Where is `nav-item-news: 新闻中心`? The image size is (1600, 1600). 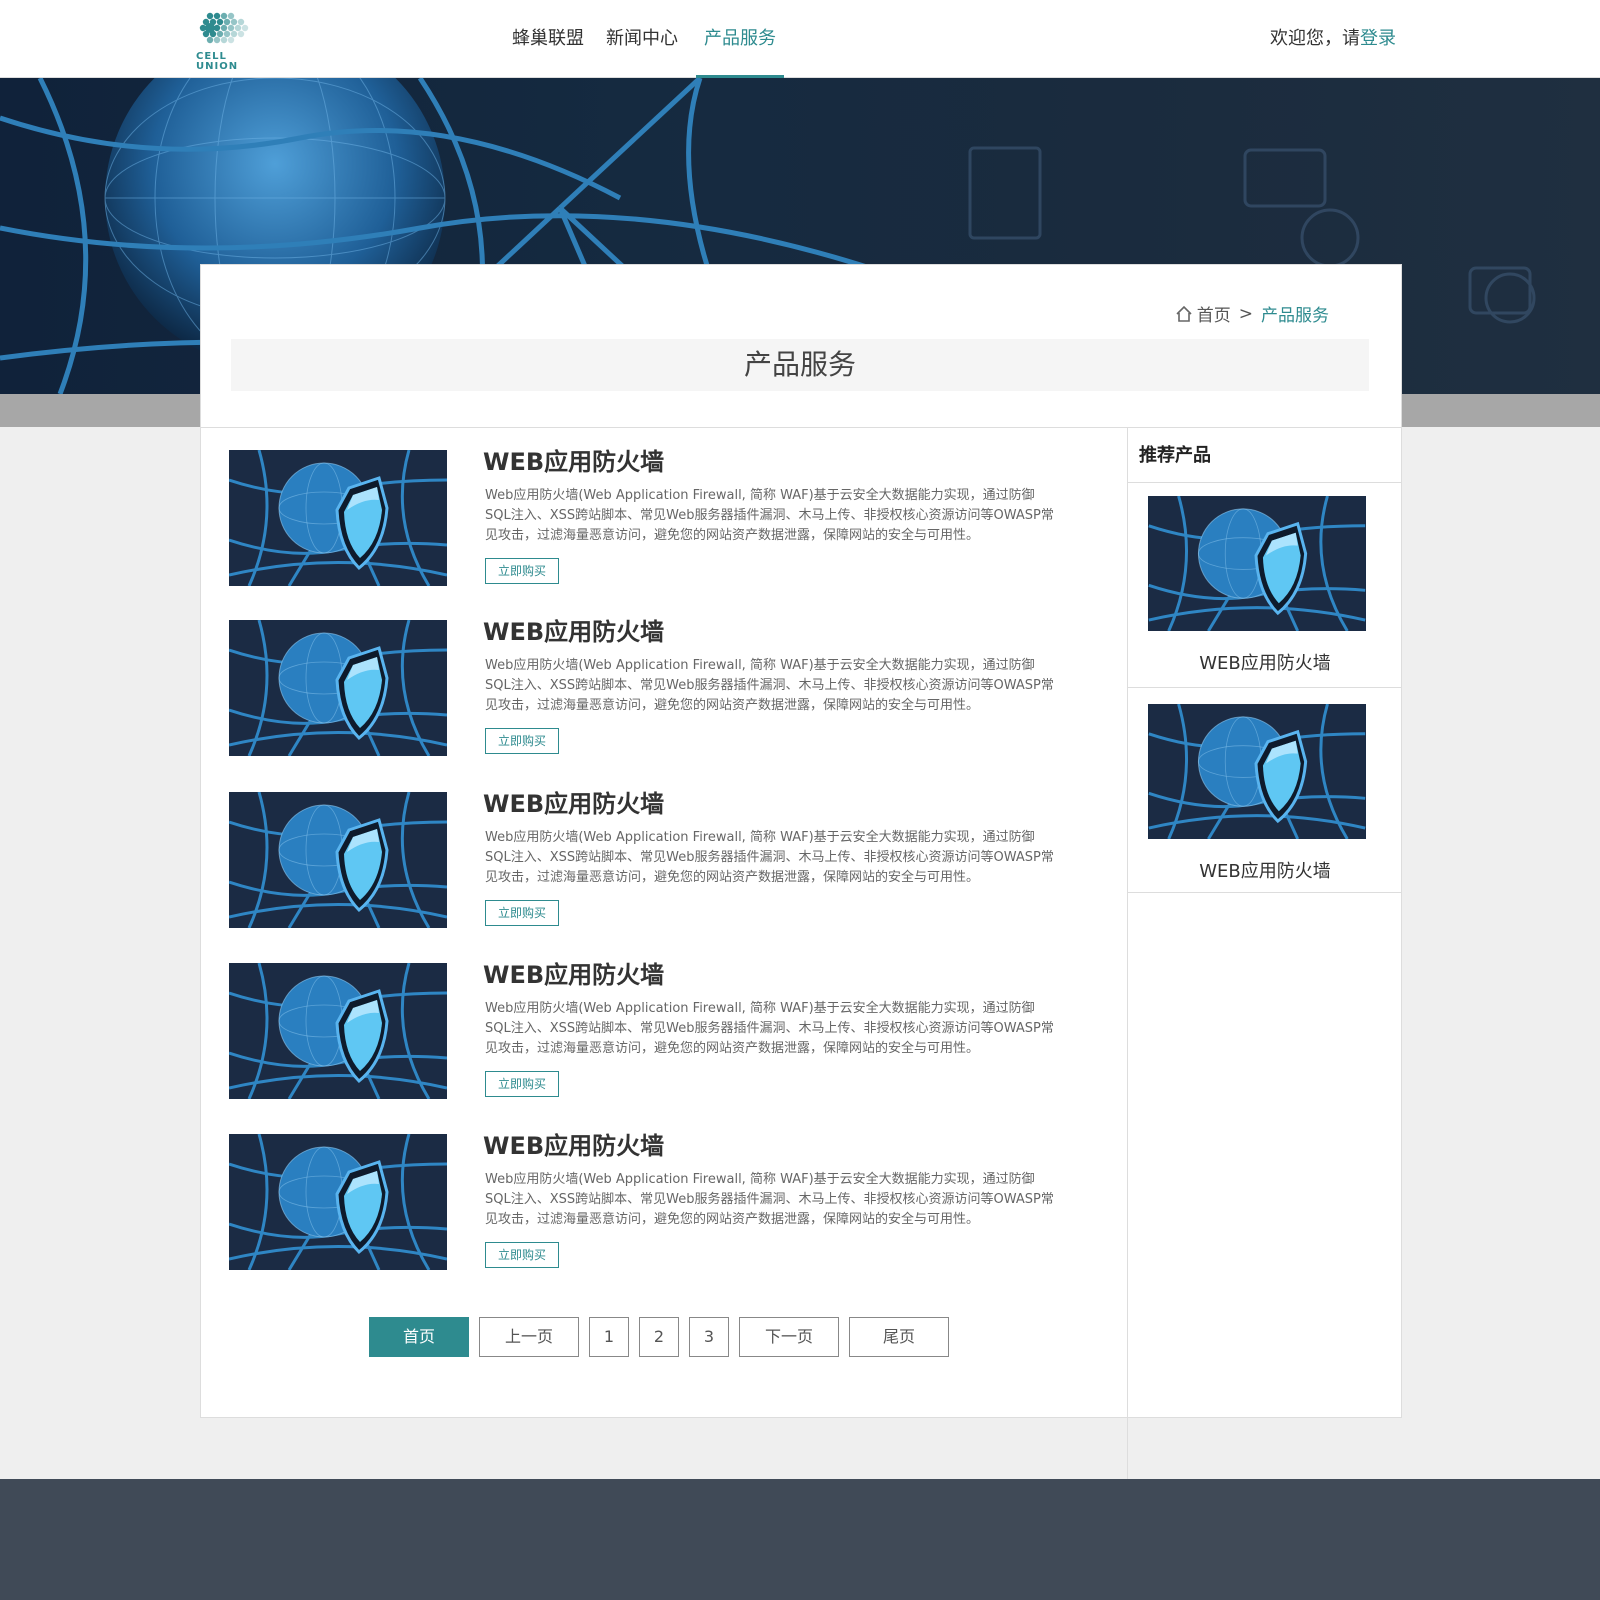
nav-item-news: 新闻中心 is located at coordinates (642, 39).